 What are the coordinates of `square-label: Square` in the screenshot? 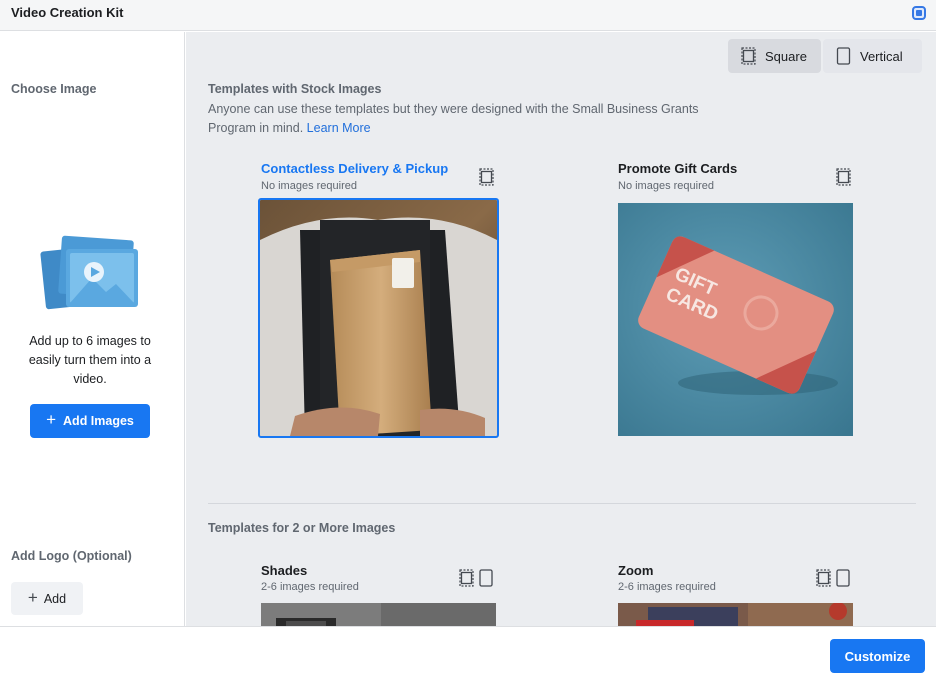 It's located at (786, 56).